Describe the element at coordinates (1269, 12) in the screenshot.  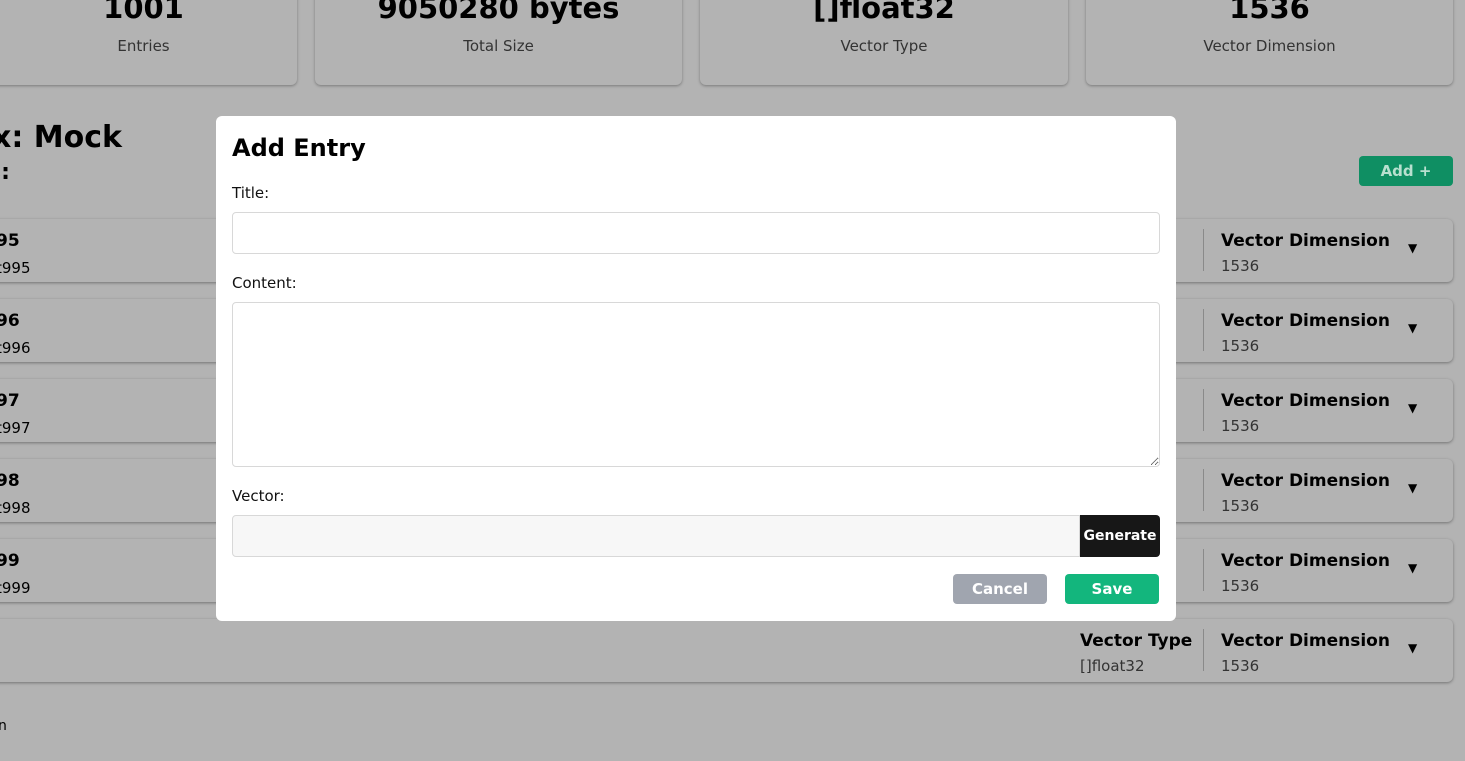
I see `stat-value: 1536` at that location.